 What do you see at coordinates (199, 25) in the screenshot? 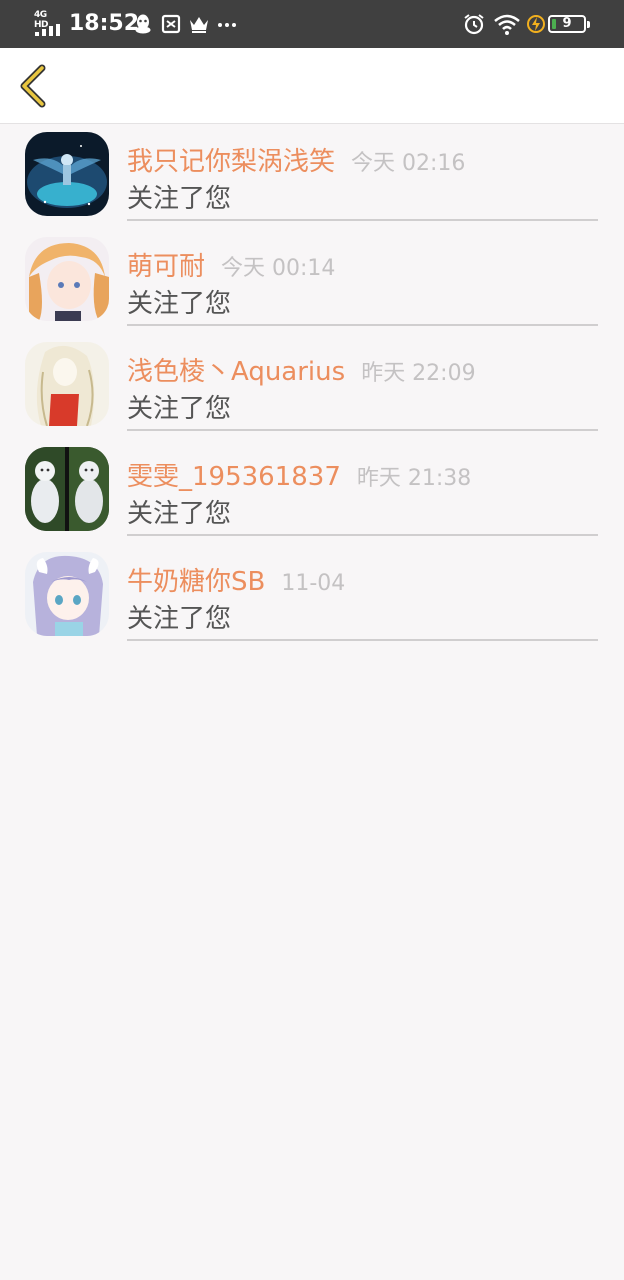
I see `crown-icon` at bounding box center [199, 25].